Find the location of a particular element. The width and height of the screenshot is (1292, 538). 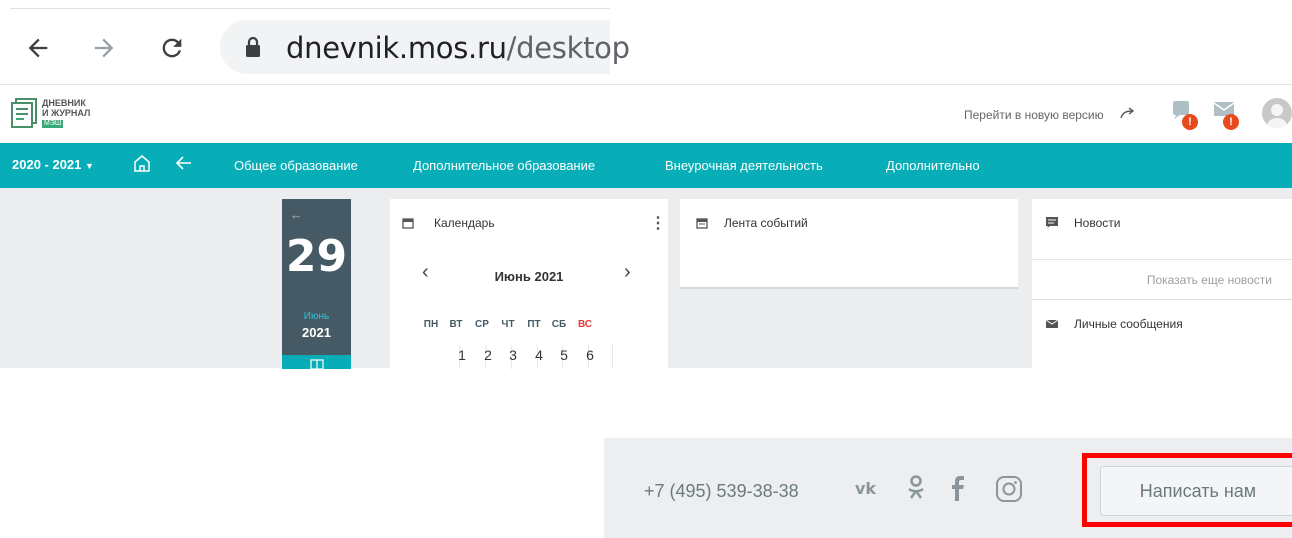

mail-badge: ! is located at coordinates (1231, 122).